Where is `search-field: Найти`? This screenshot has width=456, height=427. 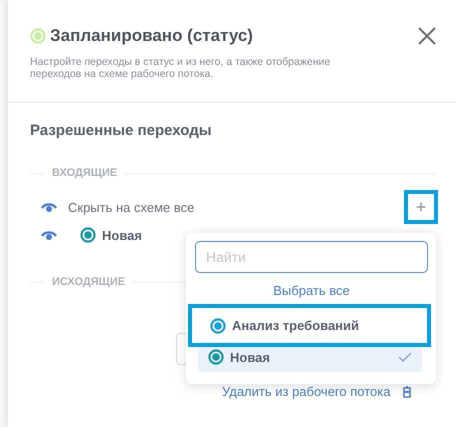 search-field: Найти is located at coordinates (311, 257).